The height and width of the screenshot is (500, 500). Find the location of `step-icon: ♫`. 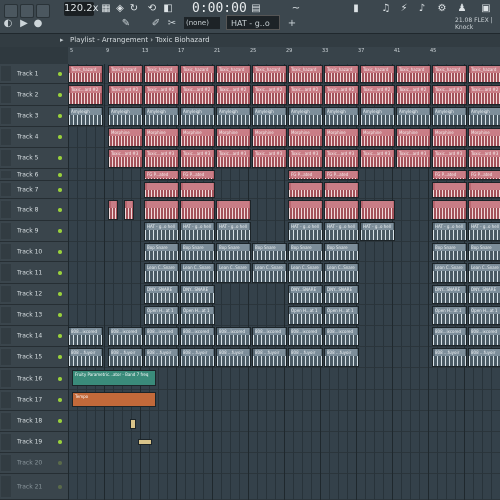

step-icon: ♫ is located at coordinates (386, 8).